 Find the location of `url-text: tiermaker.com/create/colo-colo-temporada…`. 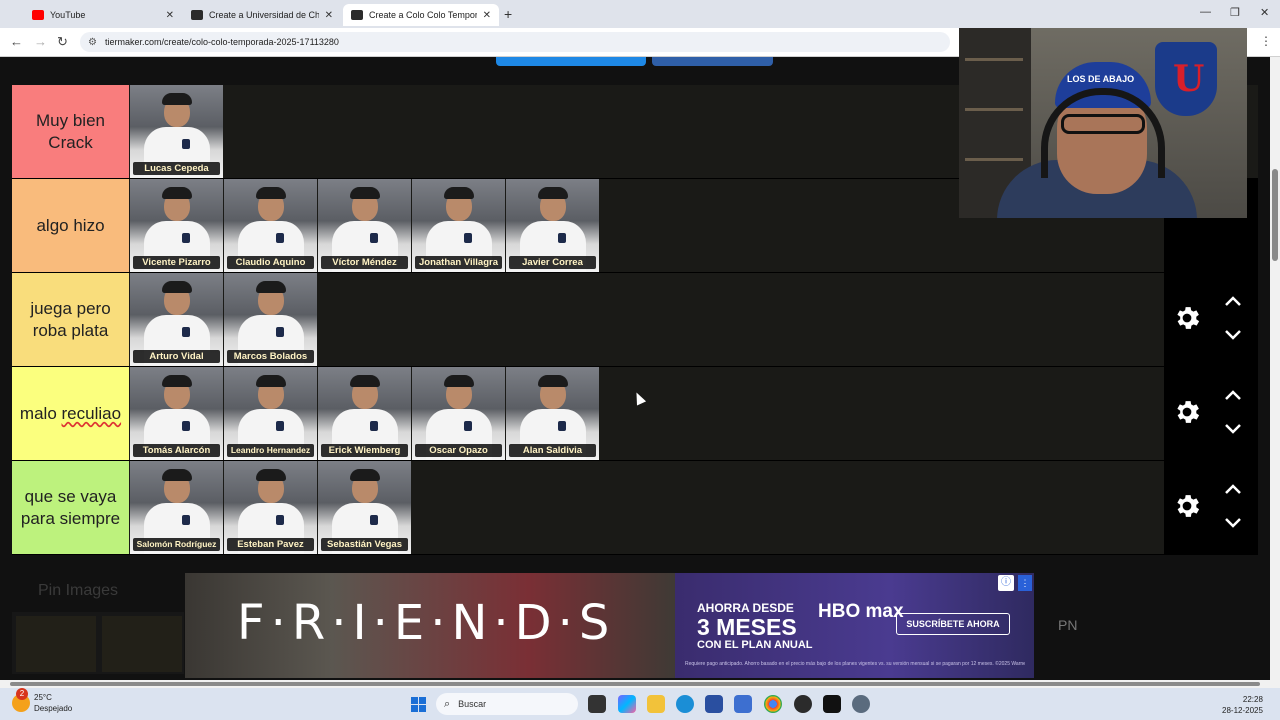

url-text: tiermaker.com/create/colo-colo-temporada… is located at coordinates (221, 42).